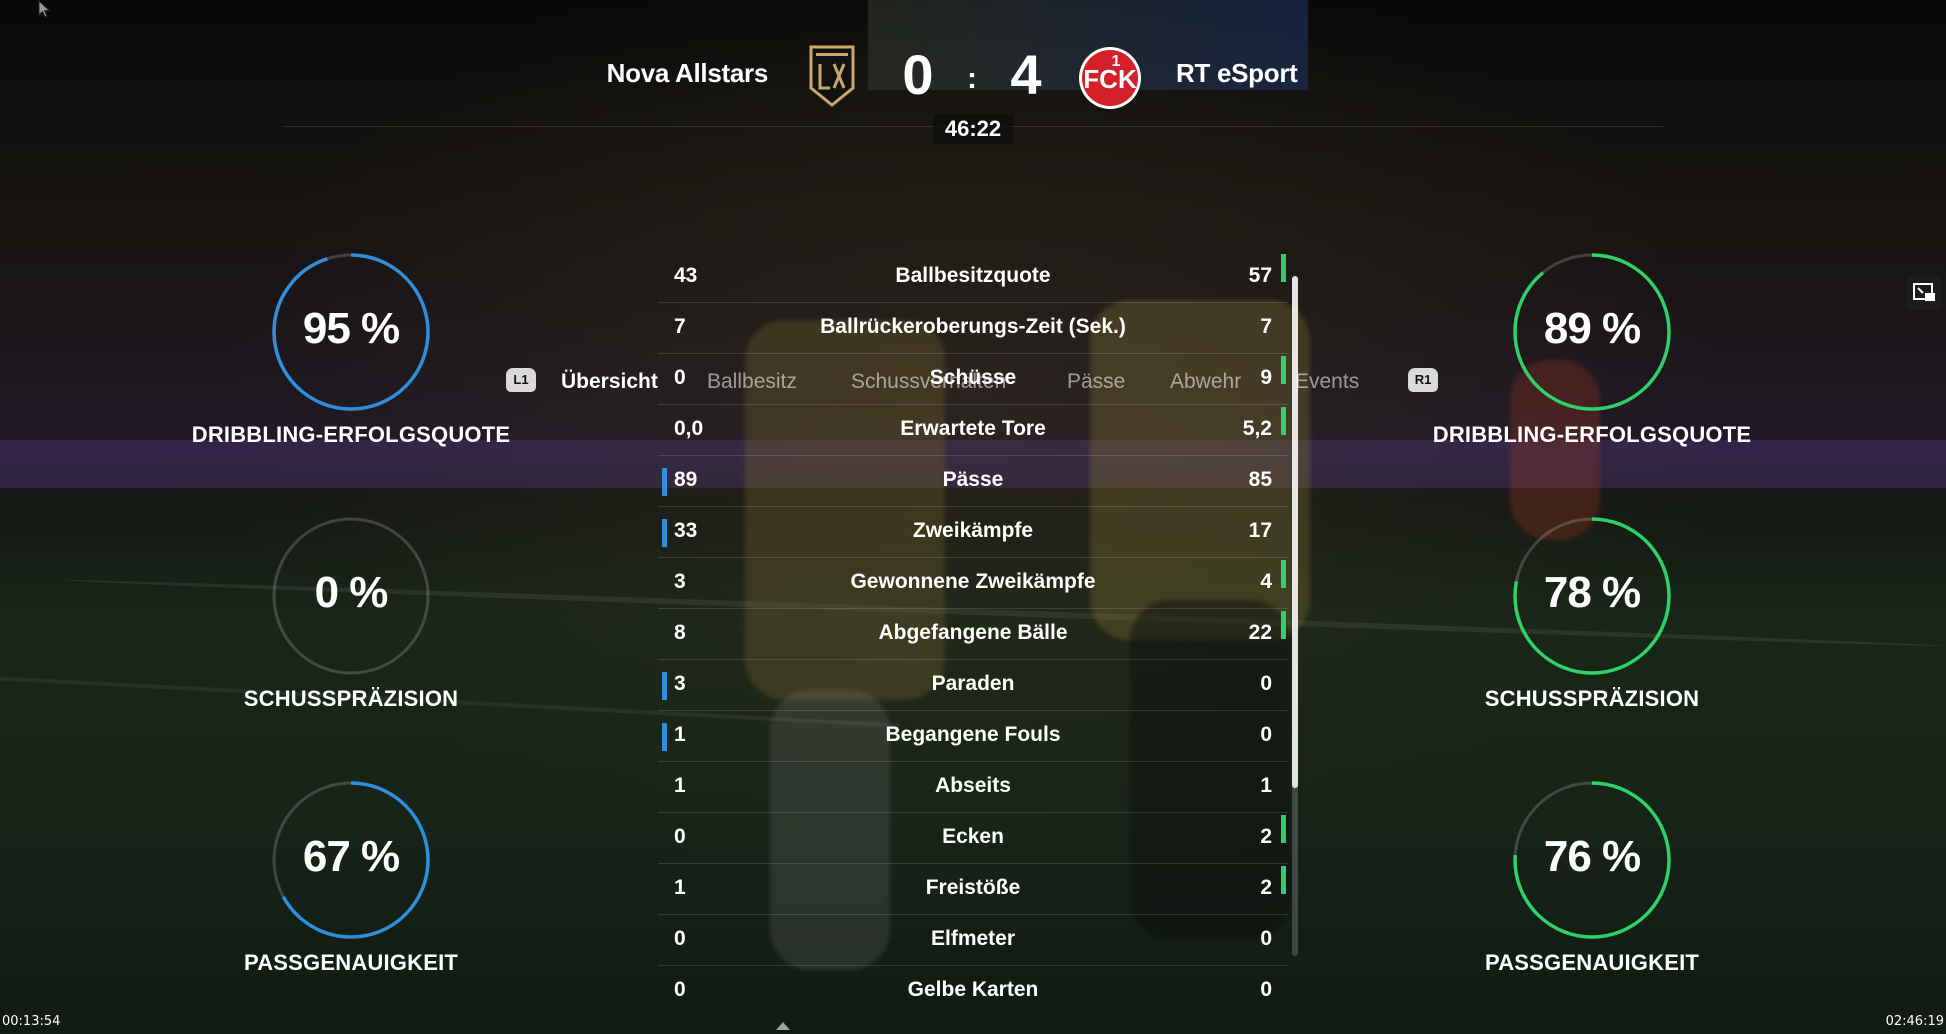  Describe the element at coordinates (1260, 479) in the screenshot. I see `away-stat-value: 85` at that location.